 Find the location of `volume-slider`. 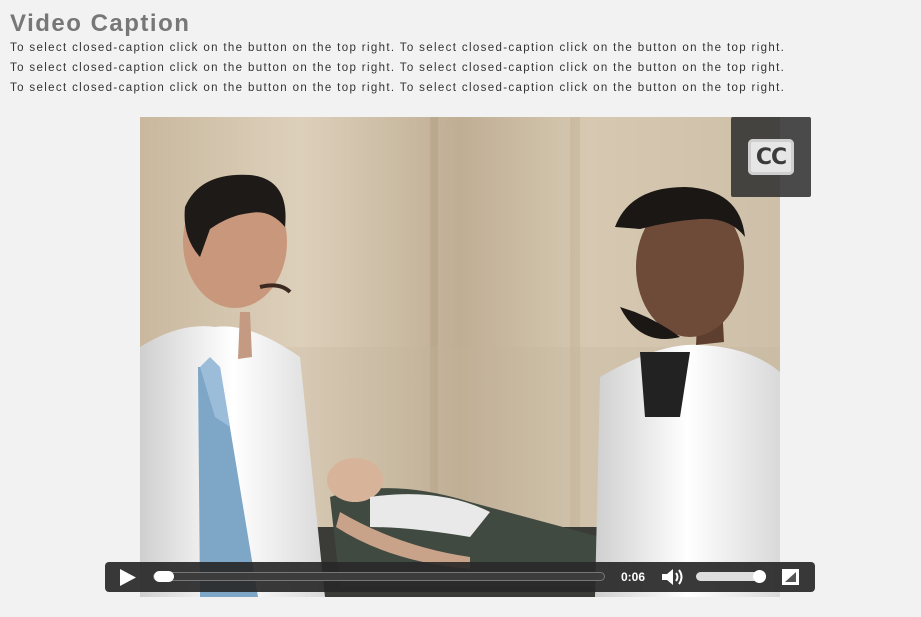

volume-slider is located at coordinates (731, 576).